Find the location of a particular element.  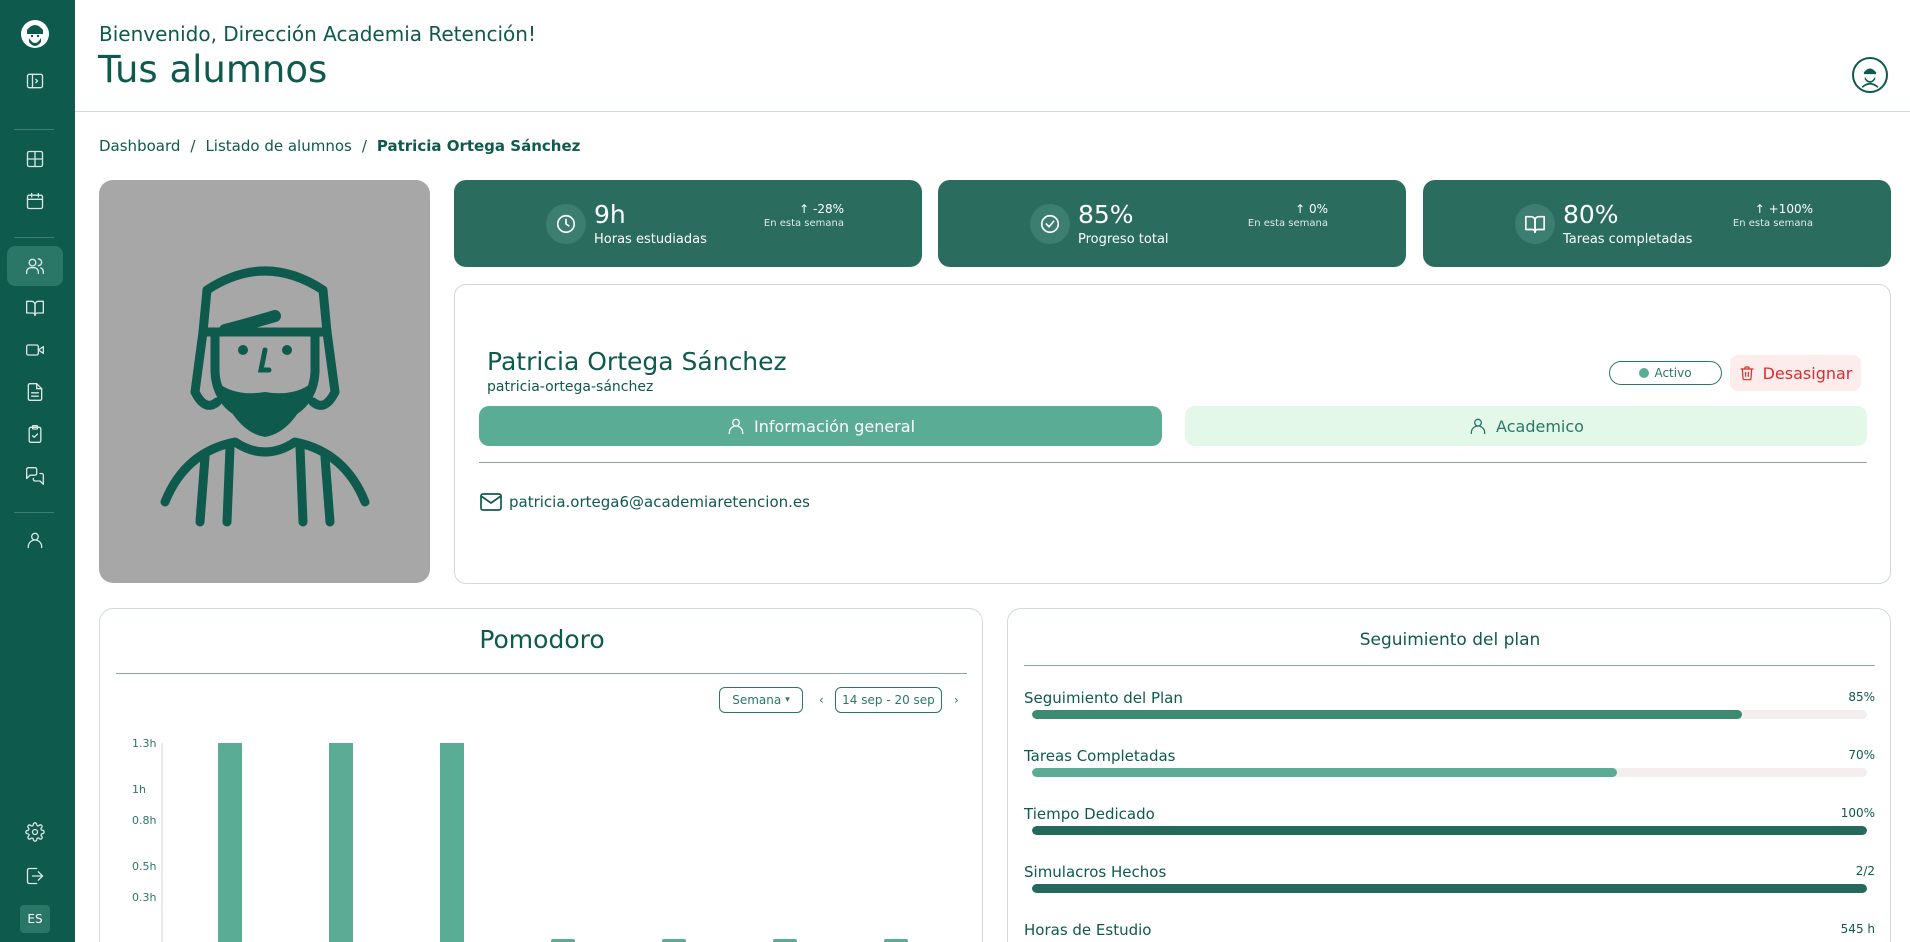

language-selector: ES is located at coordinates (35, 919).